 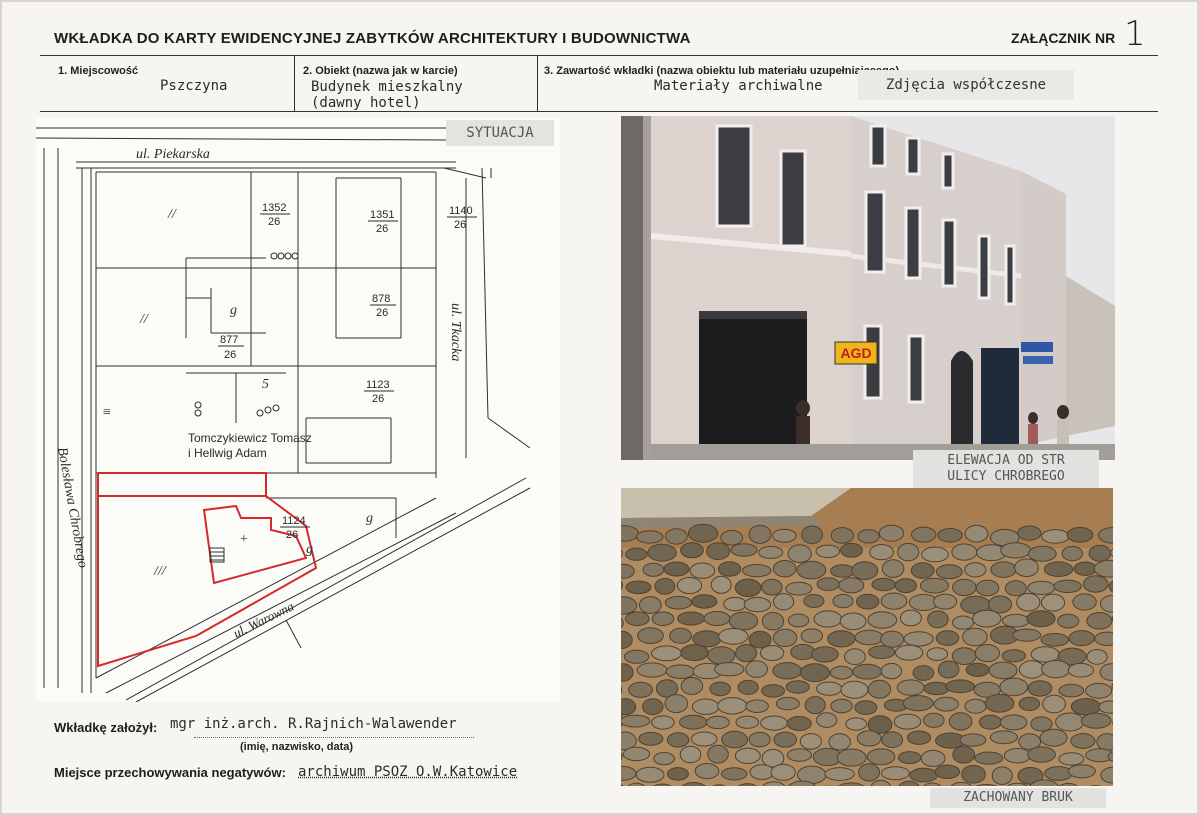 What do you see at coordinates (265, 384) in the screenshot?
I see `svg-text: 5` at bounding box center [265, 384].